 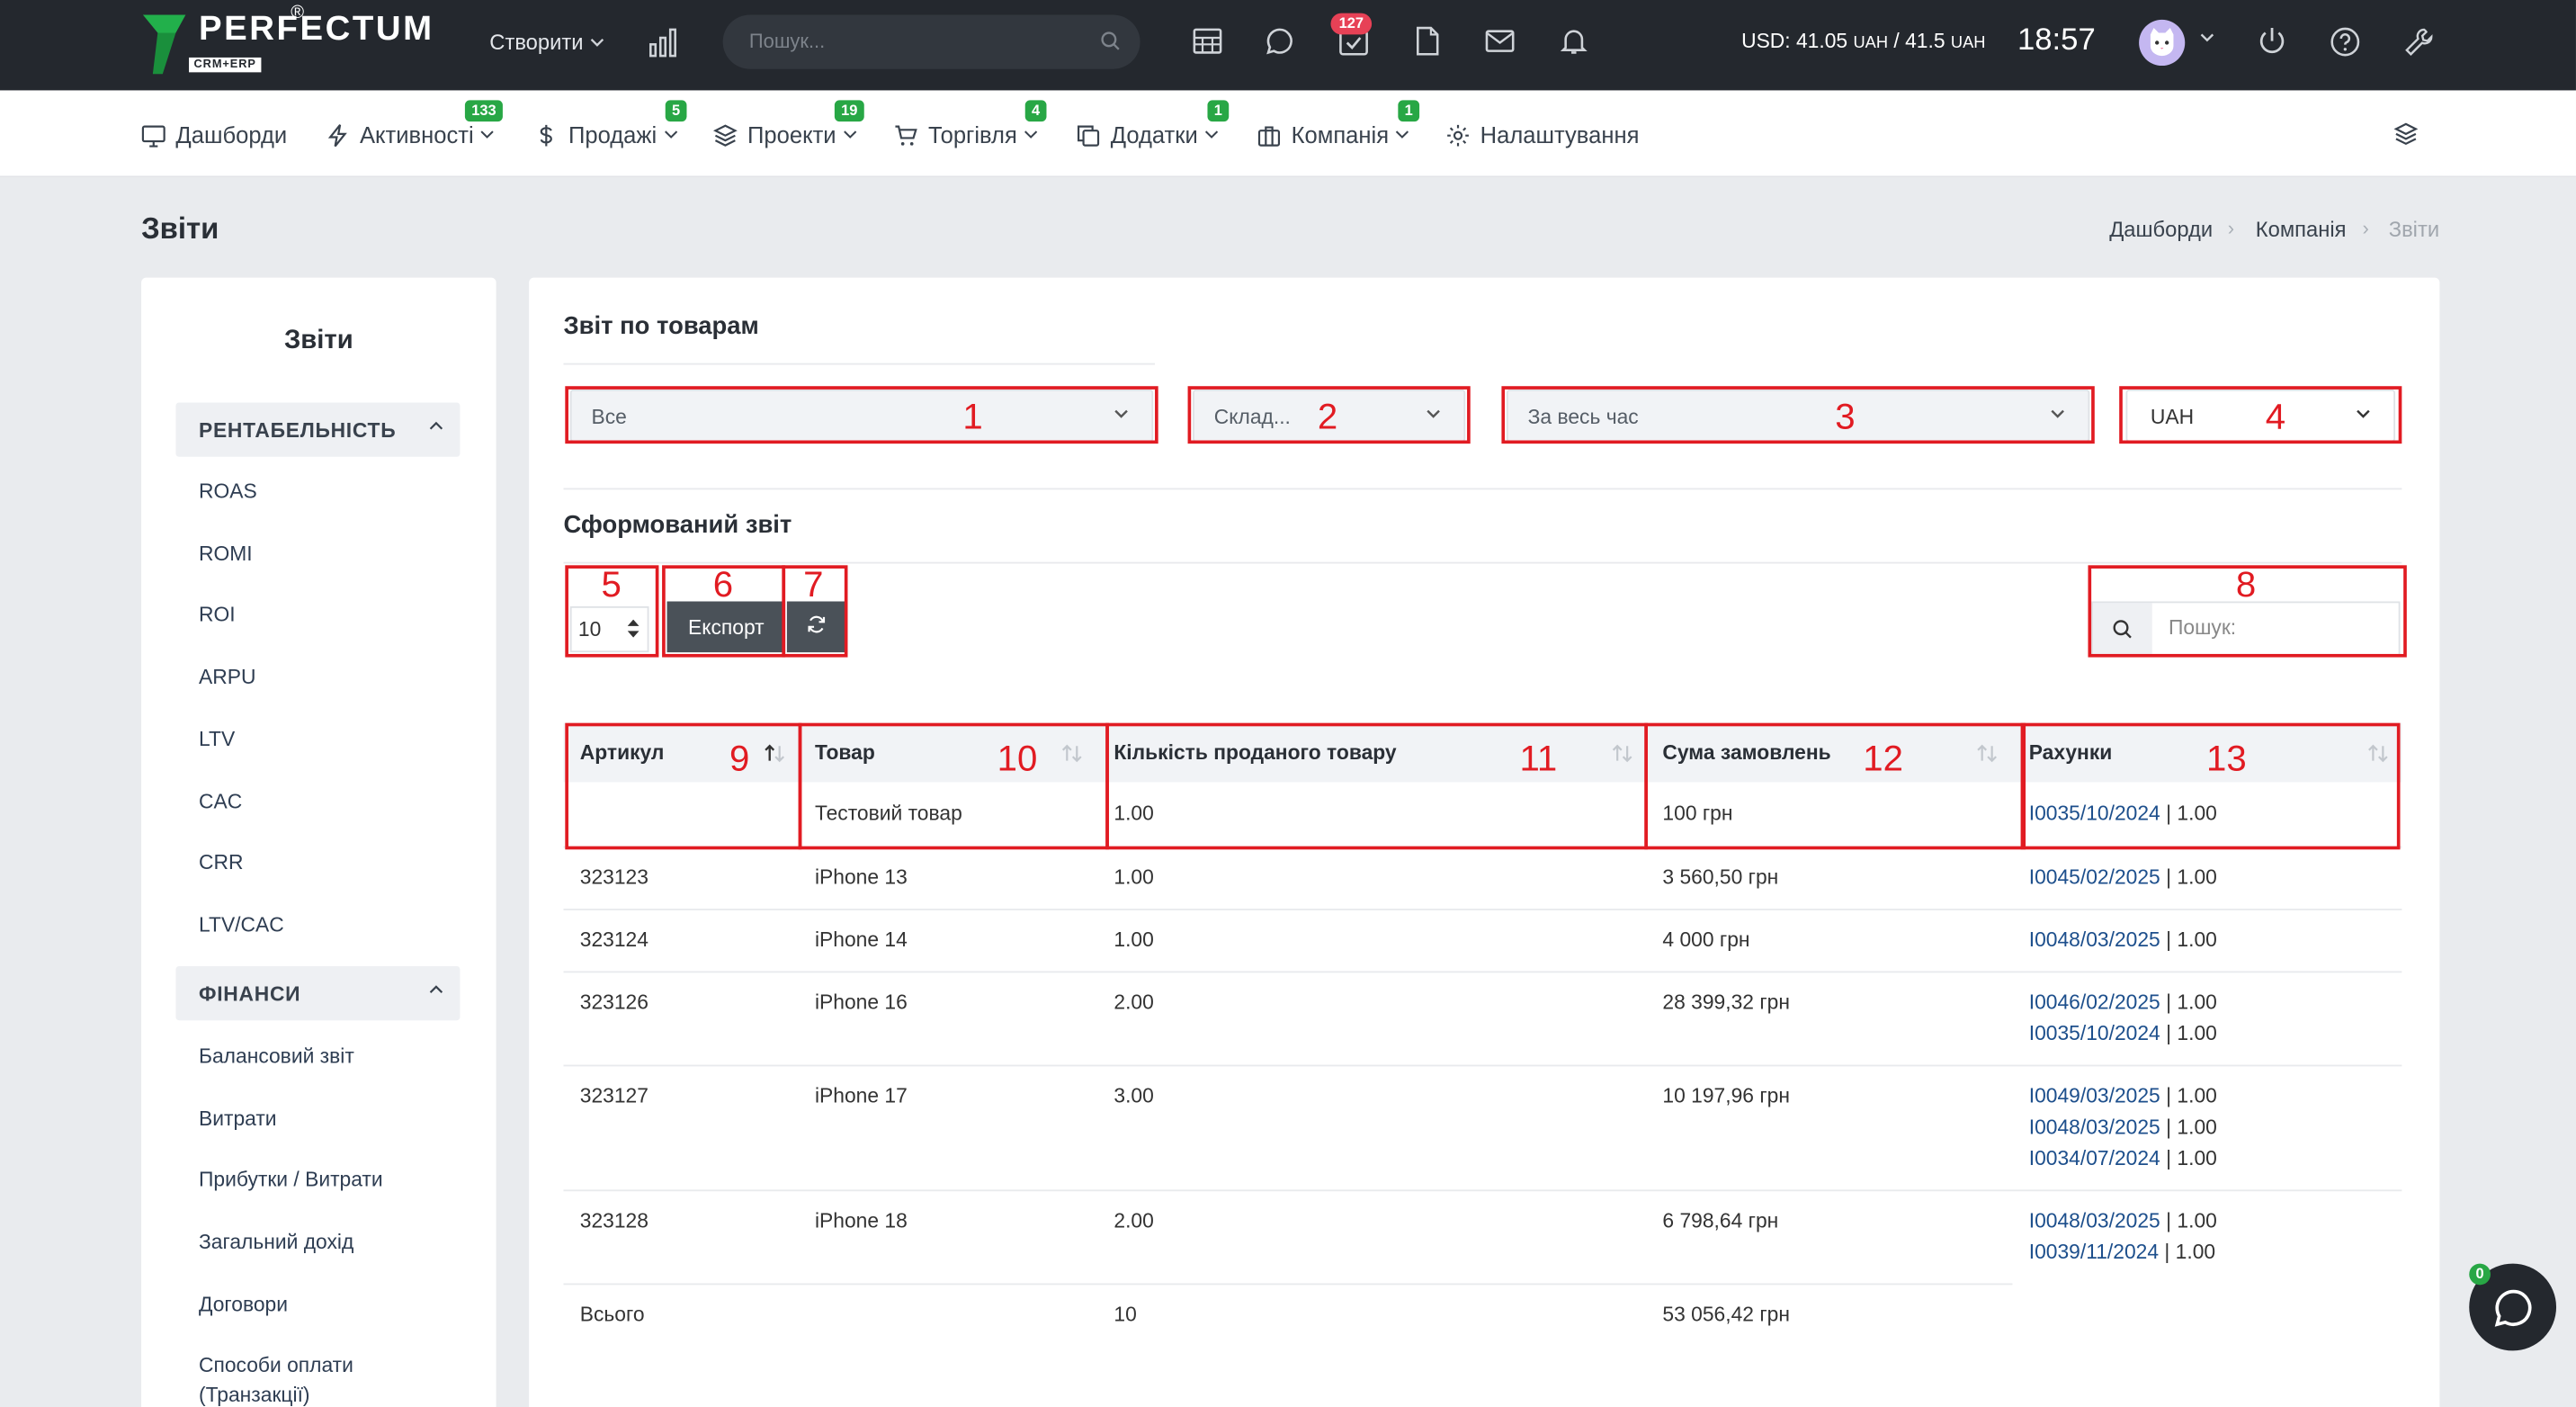 I want to click on cell-product: iPhone 16, so click(x=861, y=1002).